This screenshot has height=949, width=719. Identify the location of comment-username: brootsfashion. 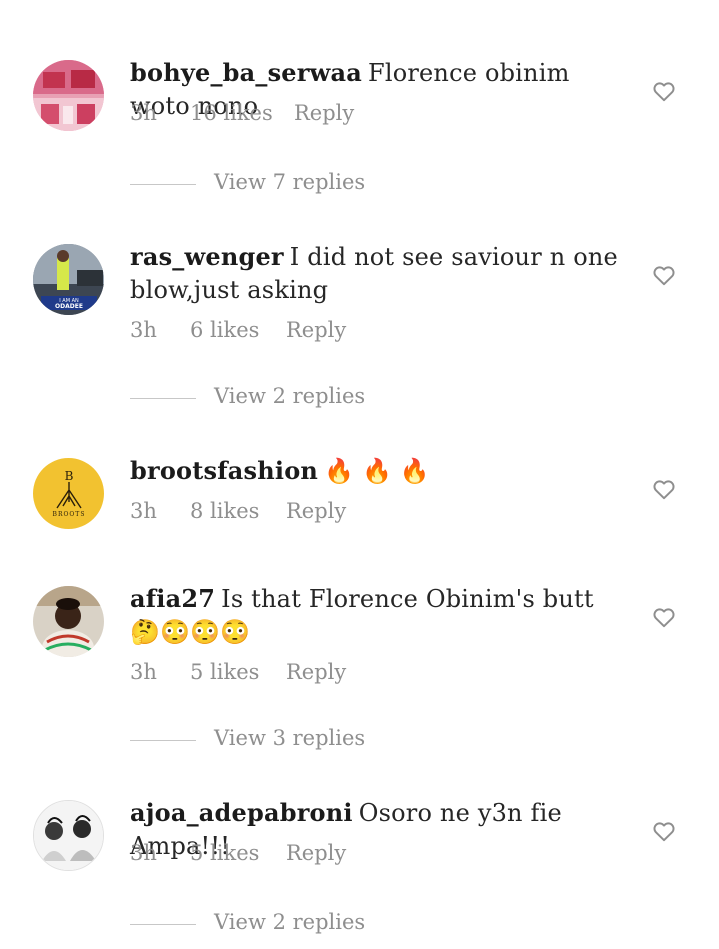
(224, 470).